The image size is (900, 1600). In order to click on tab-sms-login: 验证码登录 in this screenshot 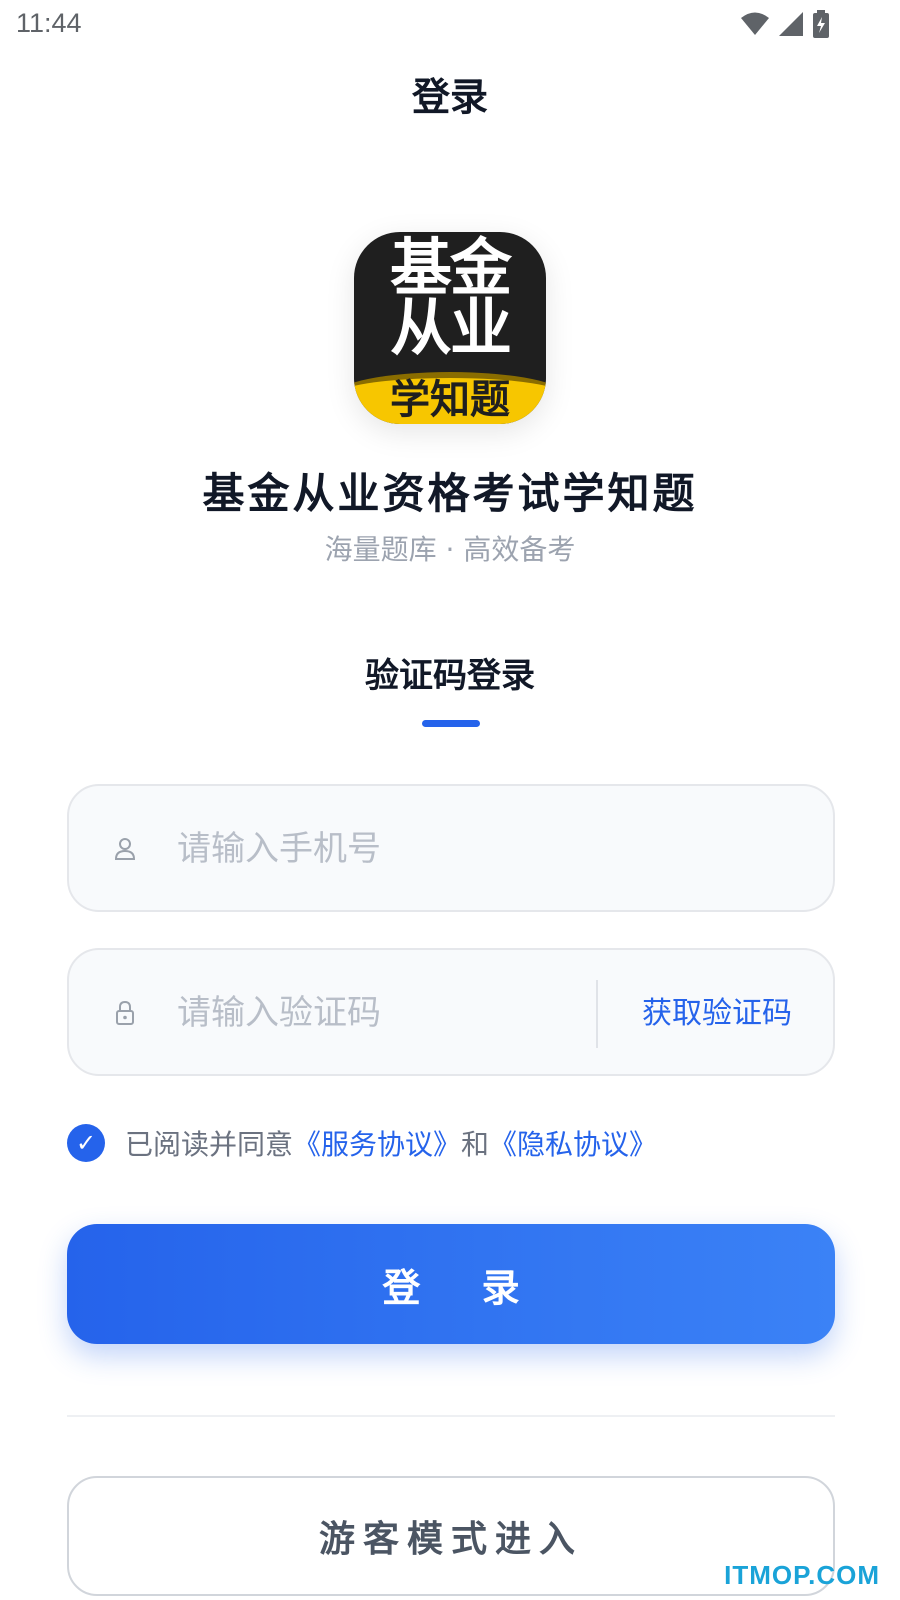, I will do `click(450, 672)`.